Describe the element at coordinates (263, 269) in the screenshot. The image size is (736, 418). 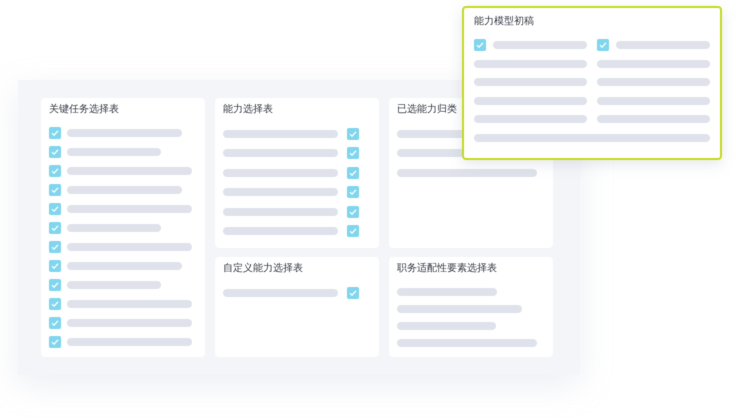
I see `card-title: 自定义能力选择表` at that location.